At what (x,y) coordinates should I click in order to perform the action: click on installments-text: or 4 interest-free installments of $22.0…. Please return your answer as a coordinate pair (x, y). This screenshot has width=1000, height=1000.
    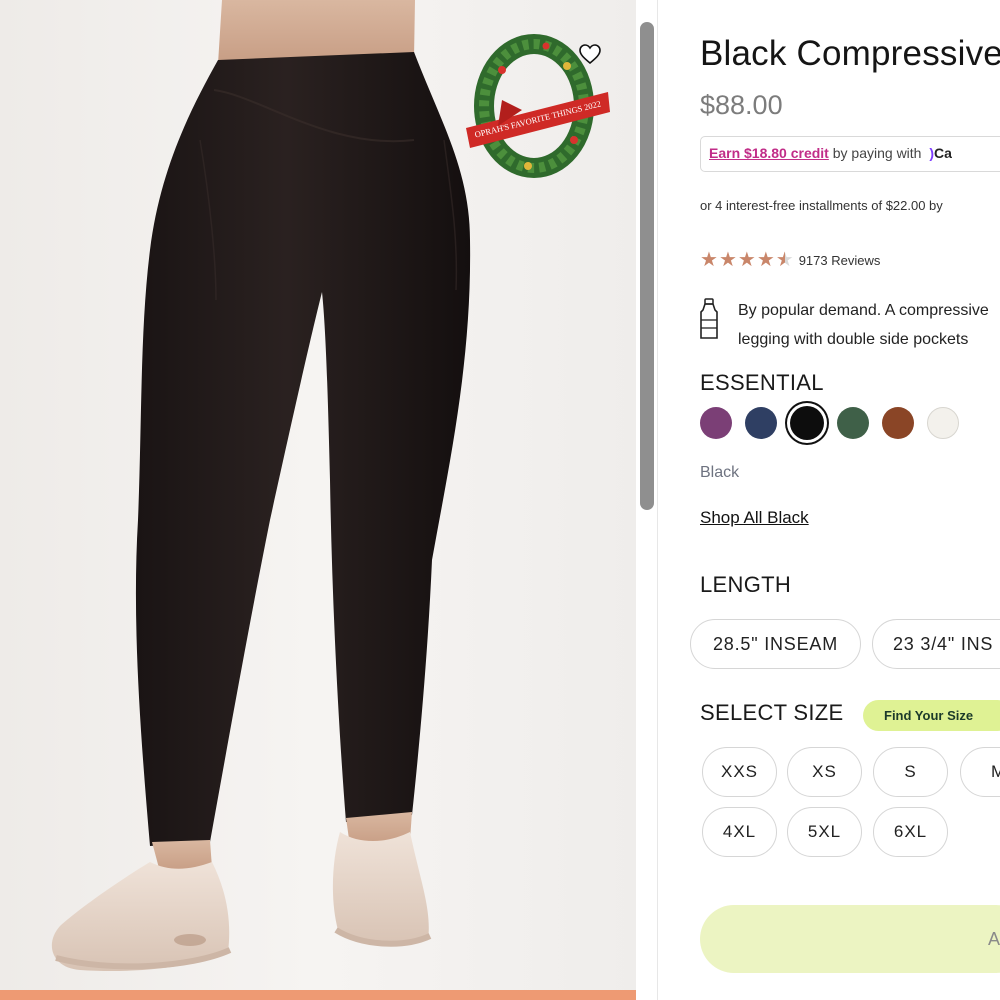
    Looking at the image, I should click on (821, 205).